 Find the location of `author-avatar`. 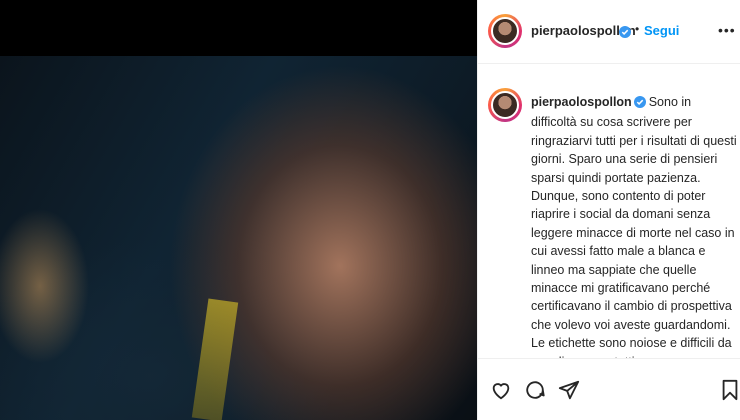

author-avatar is located at coordinates (505, 31).